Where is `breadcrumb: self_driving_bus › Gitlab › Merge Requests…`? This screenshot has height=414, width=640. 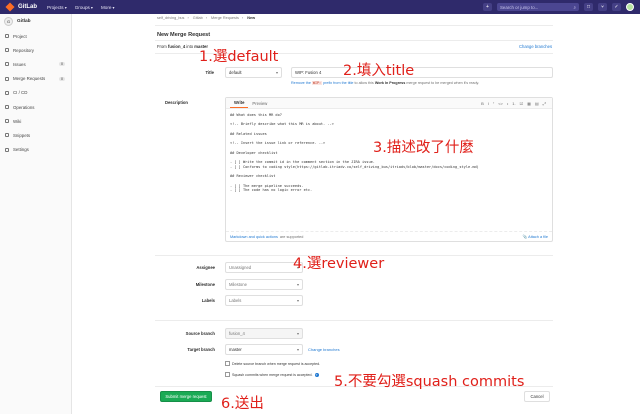 breadcrumb: self_driving_bus › Gitlab › Merge Requests… is located at coordinates (206, 18).